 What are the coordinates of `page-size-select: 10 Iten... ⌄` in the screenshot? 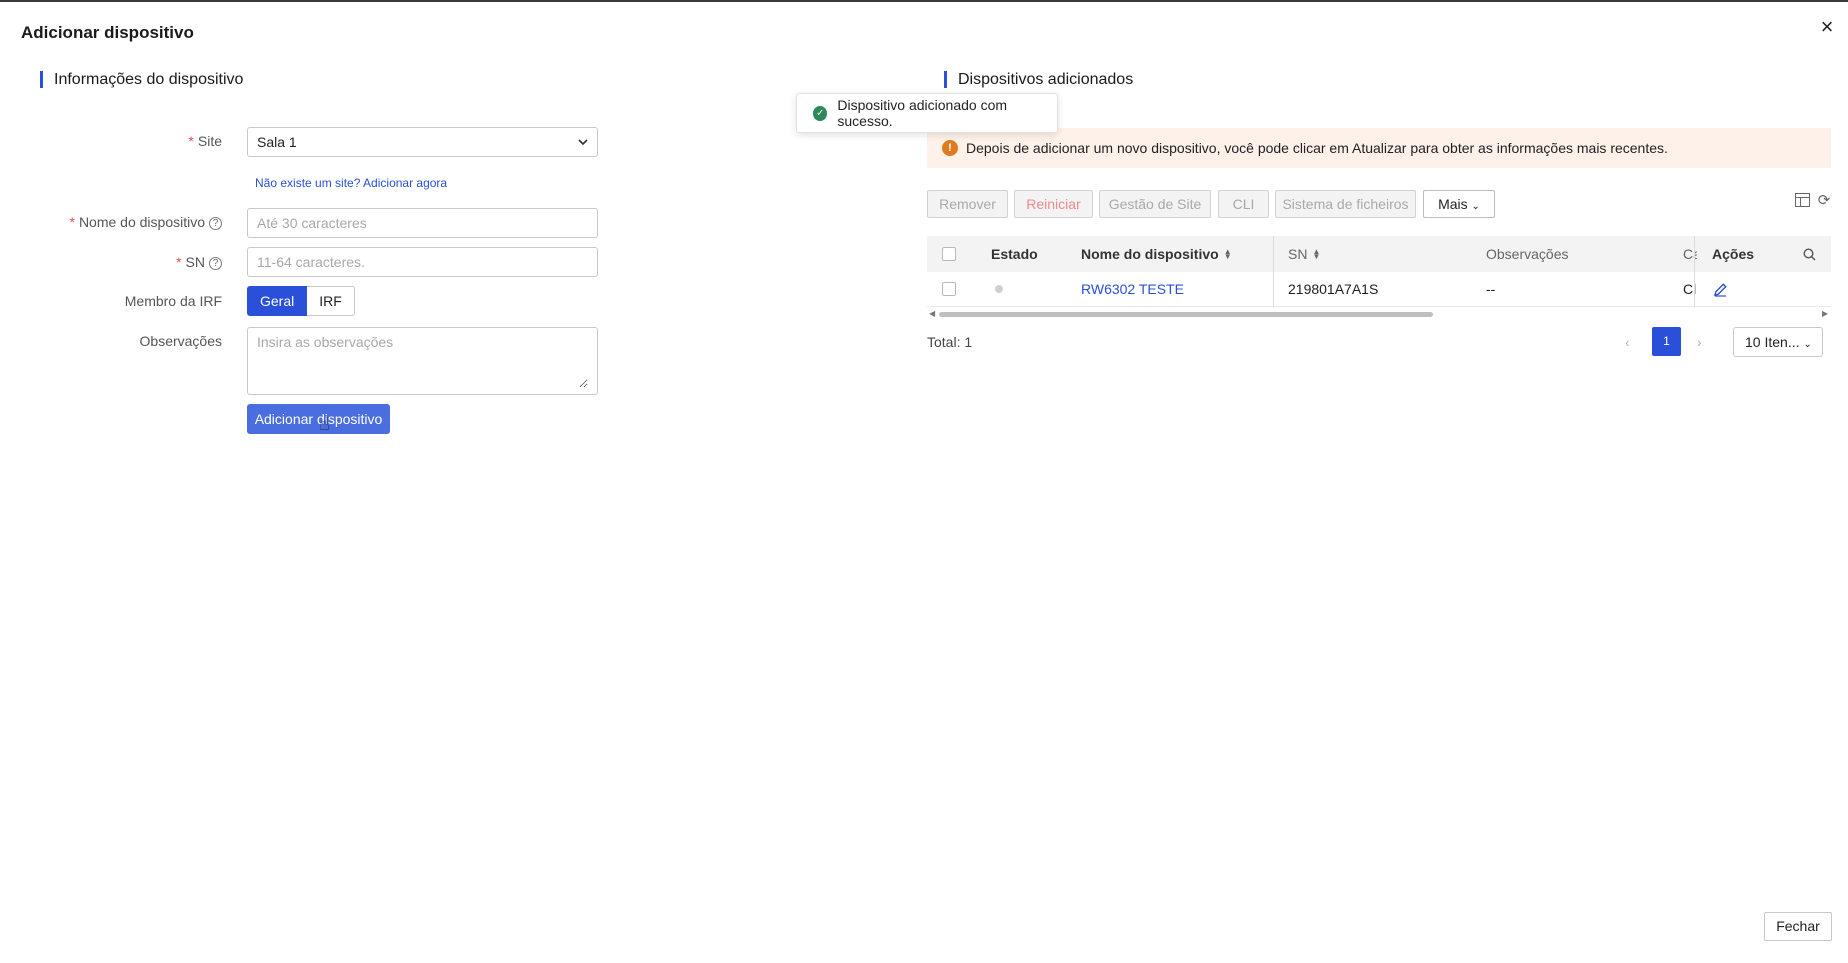 It's located at (1778, 342).